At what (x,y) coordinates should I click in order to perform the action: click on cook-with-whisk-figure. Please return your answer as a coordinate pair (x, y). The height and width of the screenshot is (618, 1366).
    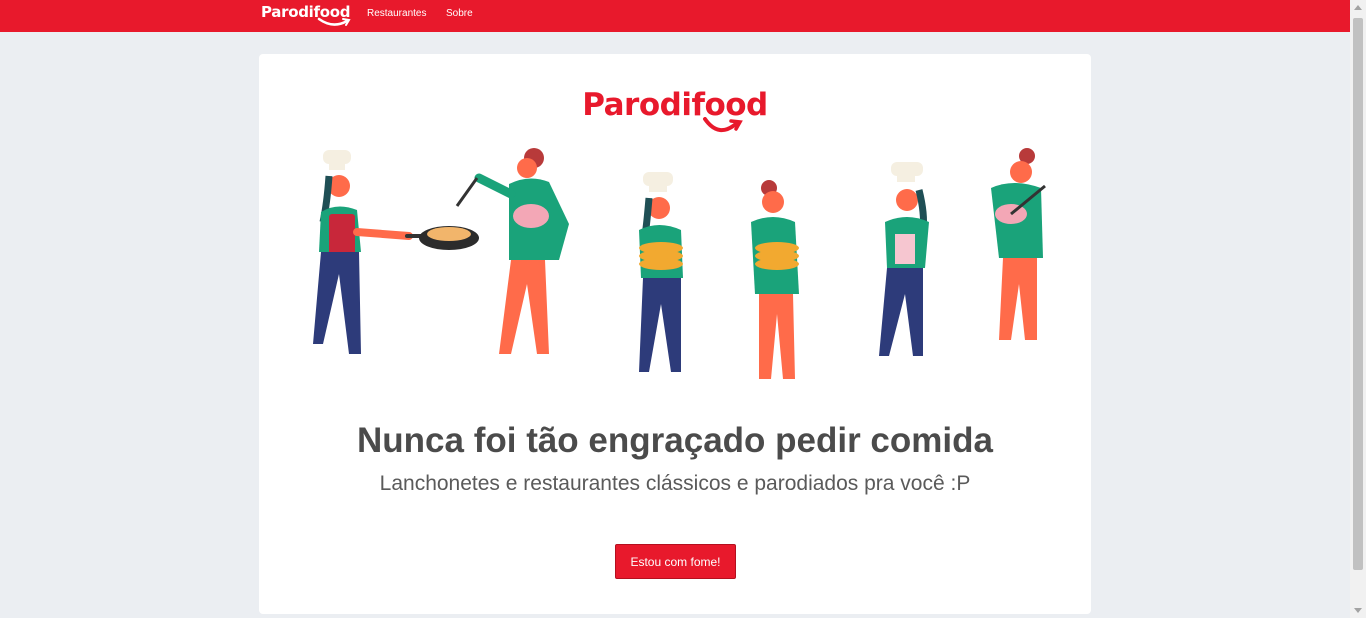
    Looking at the image, I should click on (1018, 244).